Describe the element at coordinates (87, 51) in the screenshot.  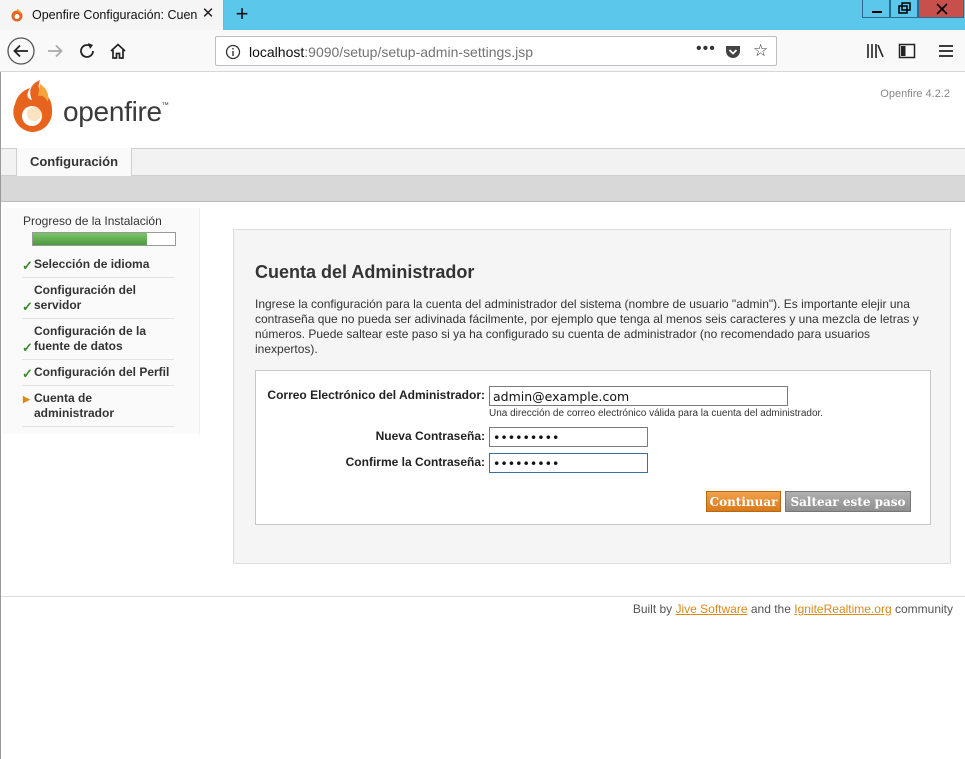
I see `reload-icon` at that location.